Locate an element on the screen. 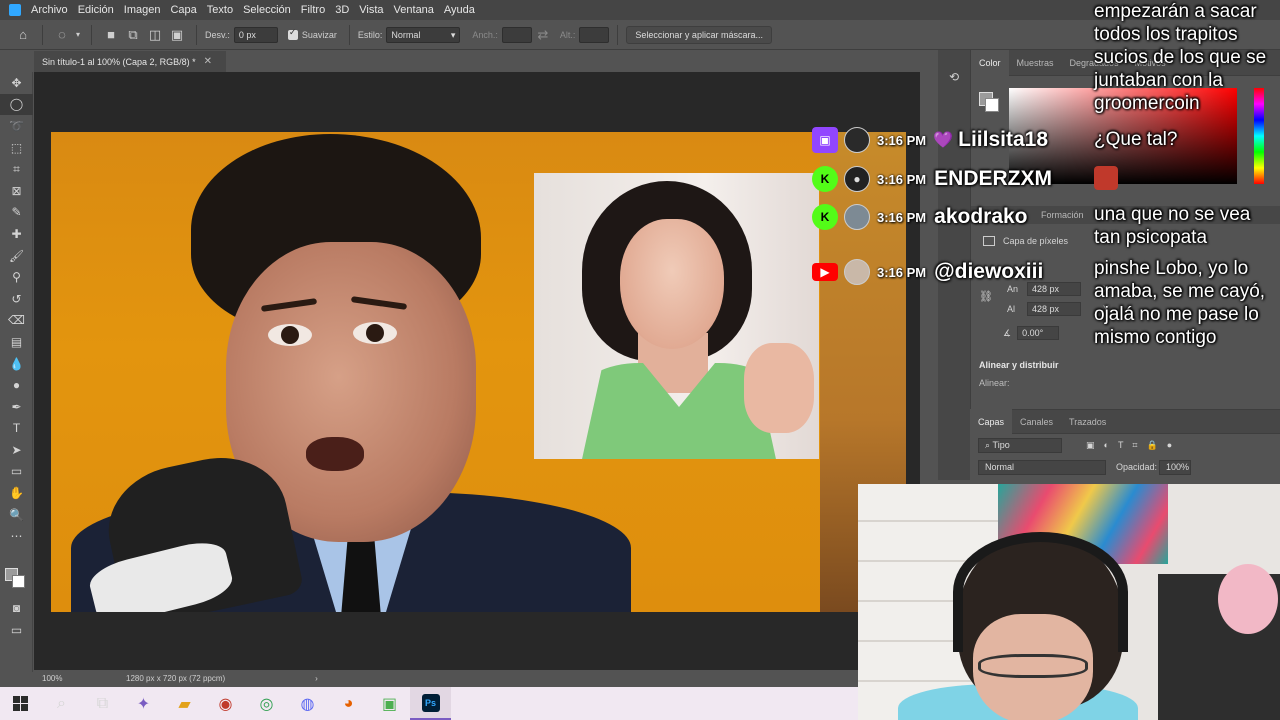 The image size is (1280, 720). history-brush-tool-icon: ↺ is located at coordinates (16, 299).